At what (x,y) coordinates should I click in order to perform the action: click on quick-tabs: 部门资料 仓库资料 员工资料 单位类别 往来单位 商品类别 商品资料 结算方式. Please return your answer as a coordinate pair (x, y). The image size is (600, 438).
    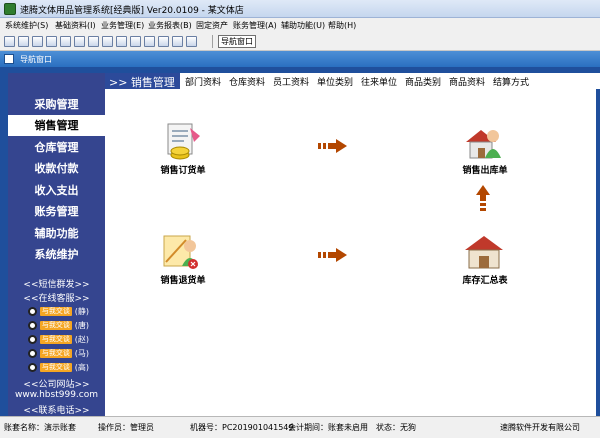
    Looking at the image, I should click on (390, 81).